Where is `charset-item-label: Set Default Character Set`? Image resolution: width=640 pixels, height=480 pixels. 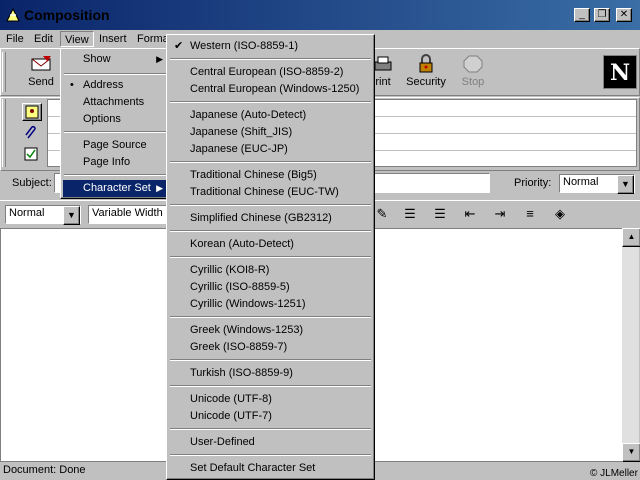
charset-item-label: Set Default Character Set is located at coordinates (253, 468).